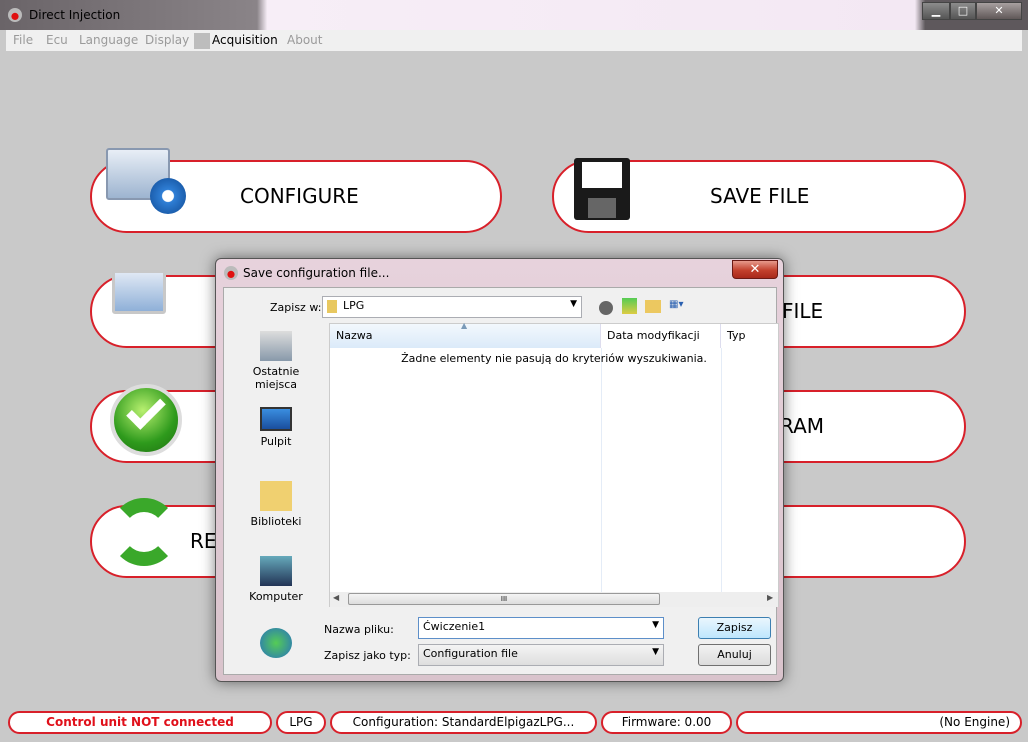 The image size is (1028, 742). Describe the element at coordinates (666, 722) in the screenshot. I see `firmware-status: Firmware: 0.00` at that location.